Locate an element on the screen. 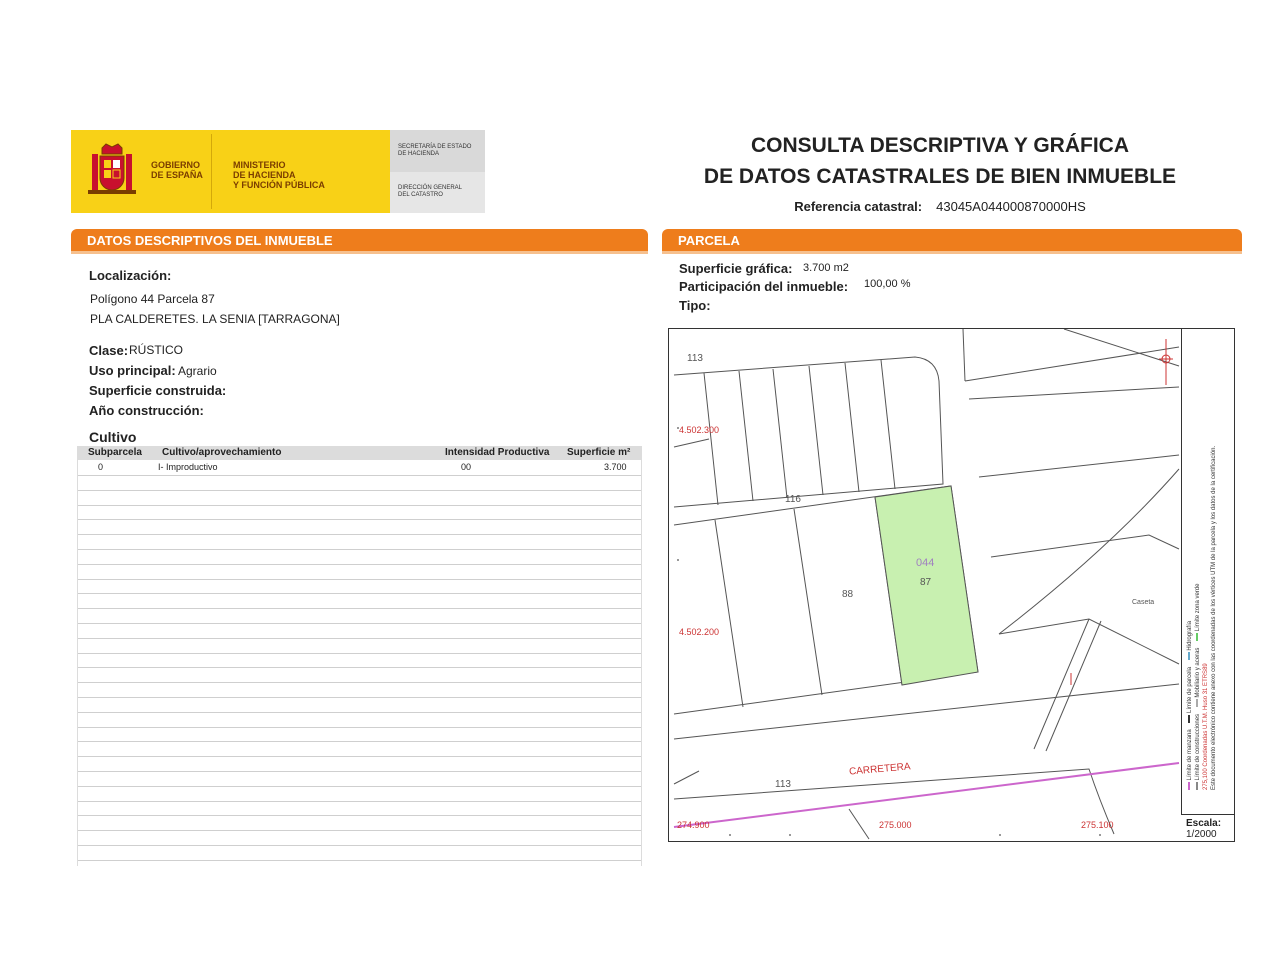  legend-divider is located at coordinates (1181, 571).